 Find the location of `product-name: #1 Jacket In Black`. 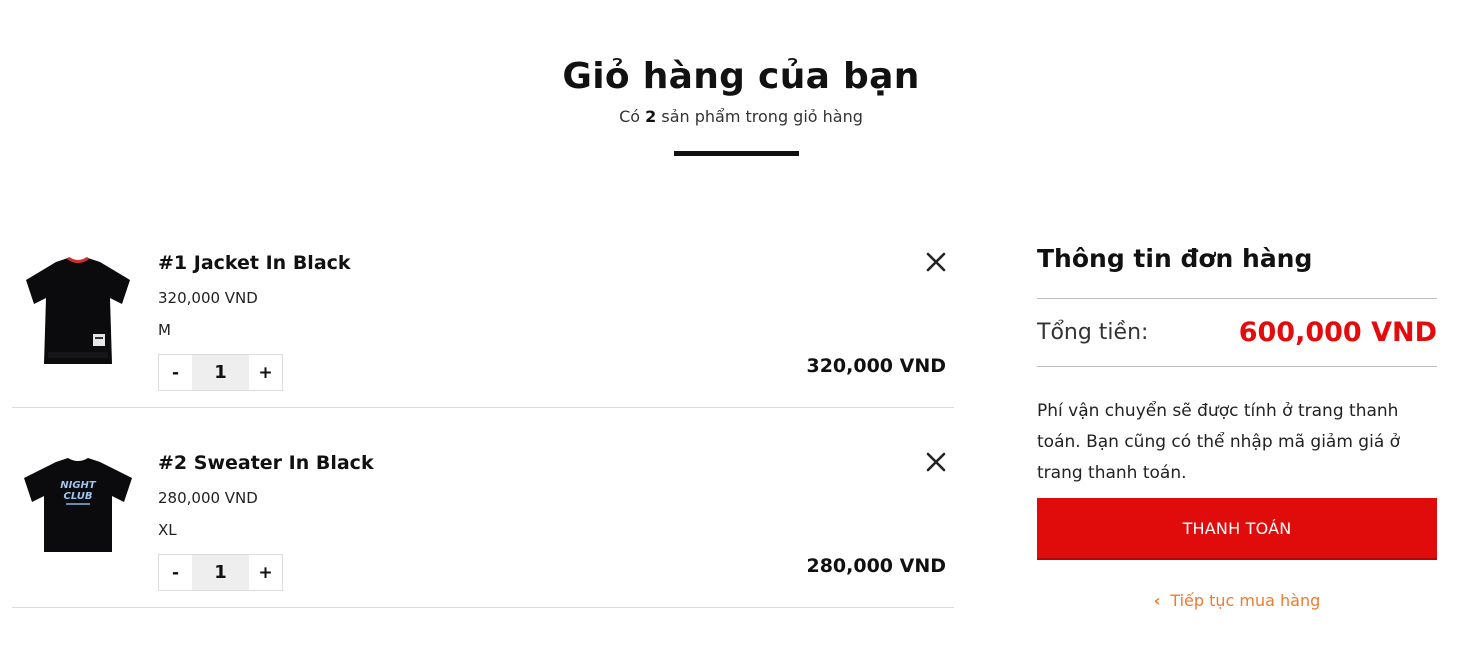

product-name: #1 Jacket In Black is located at coordinates (254, 263).